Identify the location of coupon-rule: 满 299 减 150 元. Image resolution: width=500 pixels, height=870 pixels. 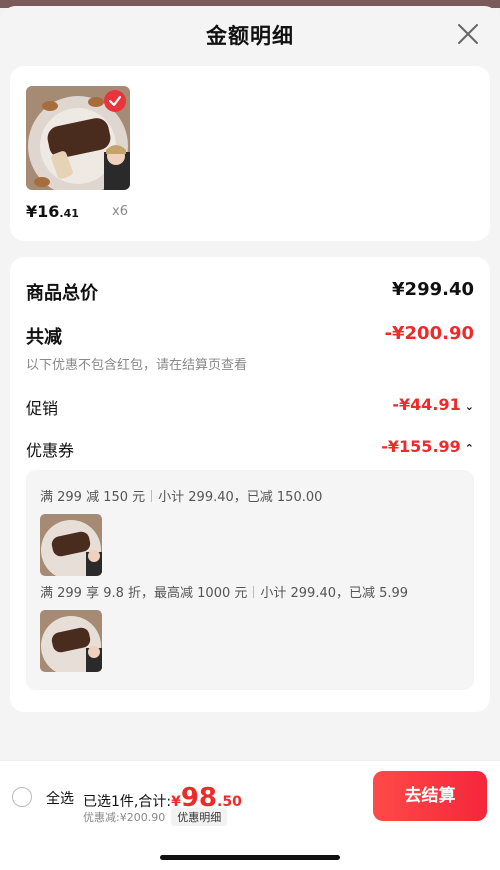
(93, 497).